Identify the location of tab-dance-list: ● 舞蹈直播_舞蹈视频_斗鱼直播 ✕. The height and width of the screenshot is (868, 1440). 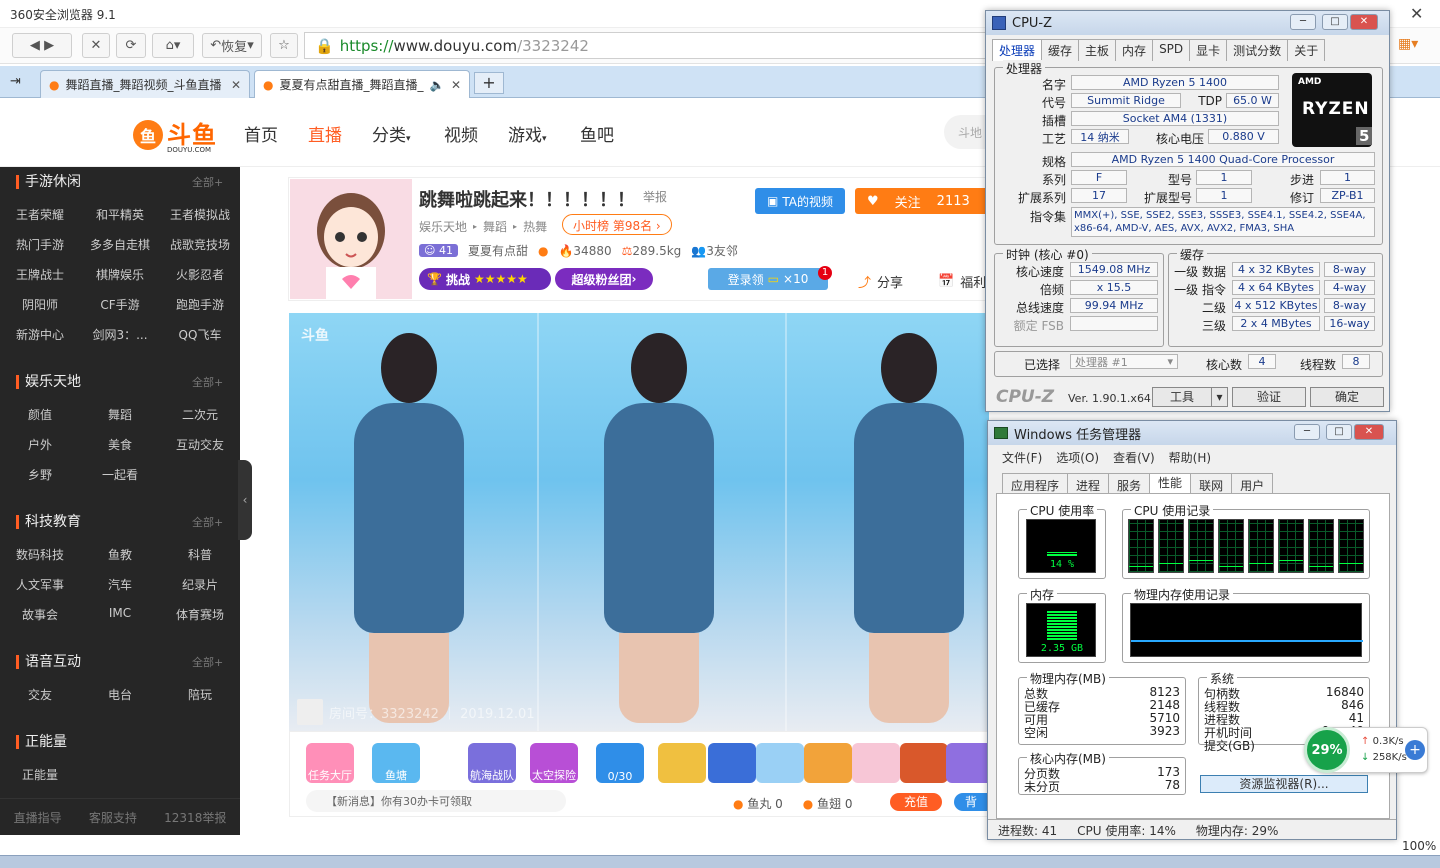
(145, 84).